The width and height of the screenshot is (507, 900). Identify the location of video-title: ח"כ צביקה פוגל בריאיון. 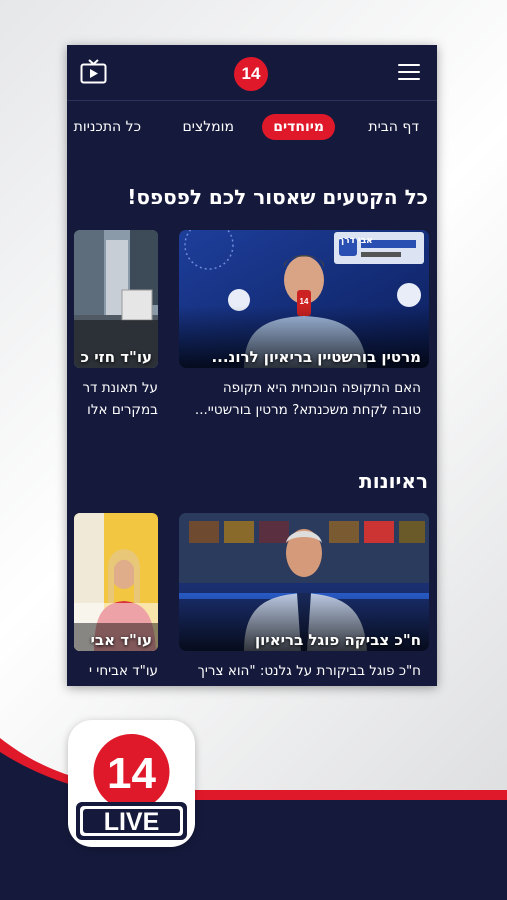
(337, 640).